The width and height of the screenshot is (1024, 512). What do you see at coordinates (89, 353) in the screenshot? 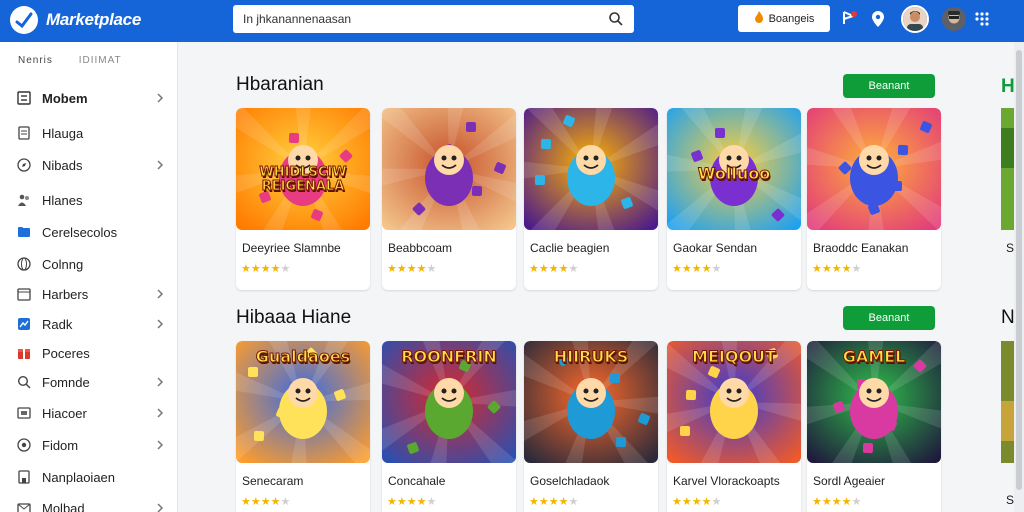
I see `sidebar-item: Poceres` at bounding box center [89, 353].